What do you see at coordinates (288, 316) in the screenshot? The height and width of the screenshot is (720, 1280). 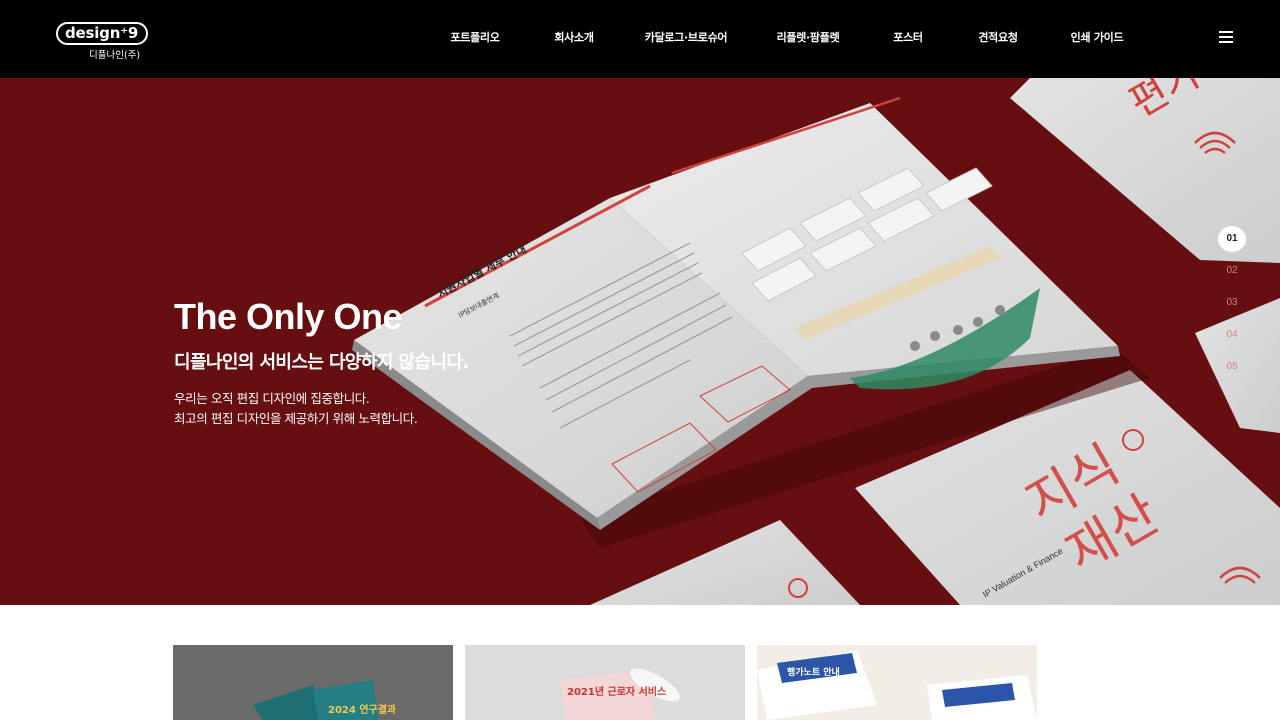 I see `hero-title: The Only One` at bounding box center [288, 316].